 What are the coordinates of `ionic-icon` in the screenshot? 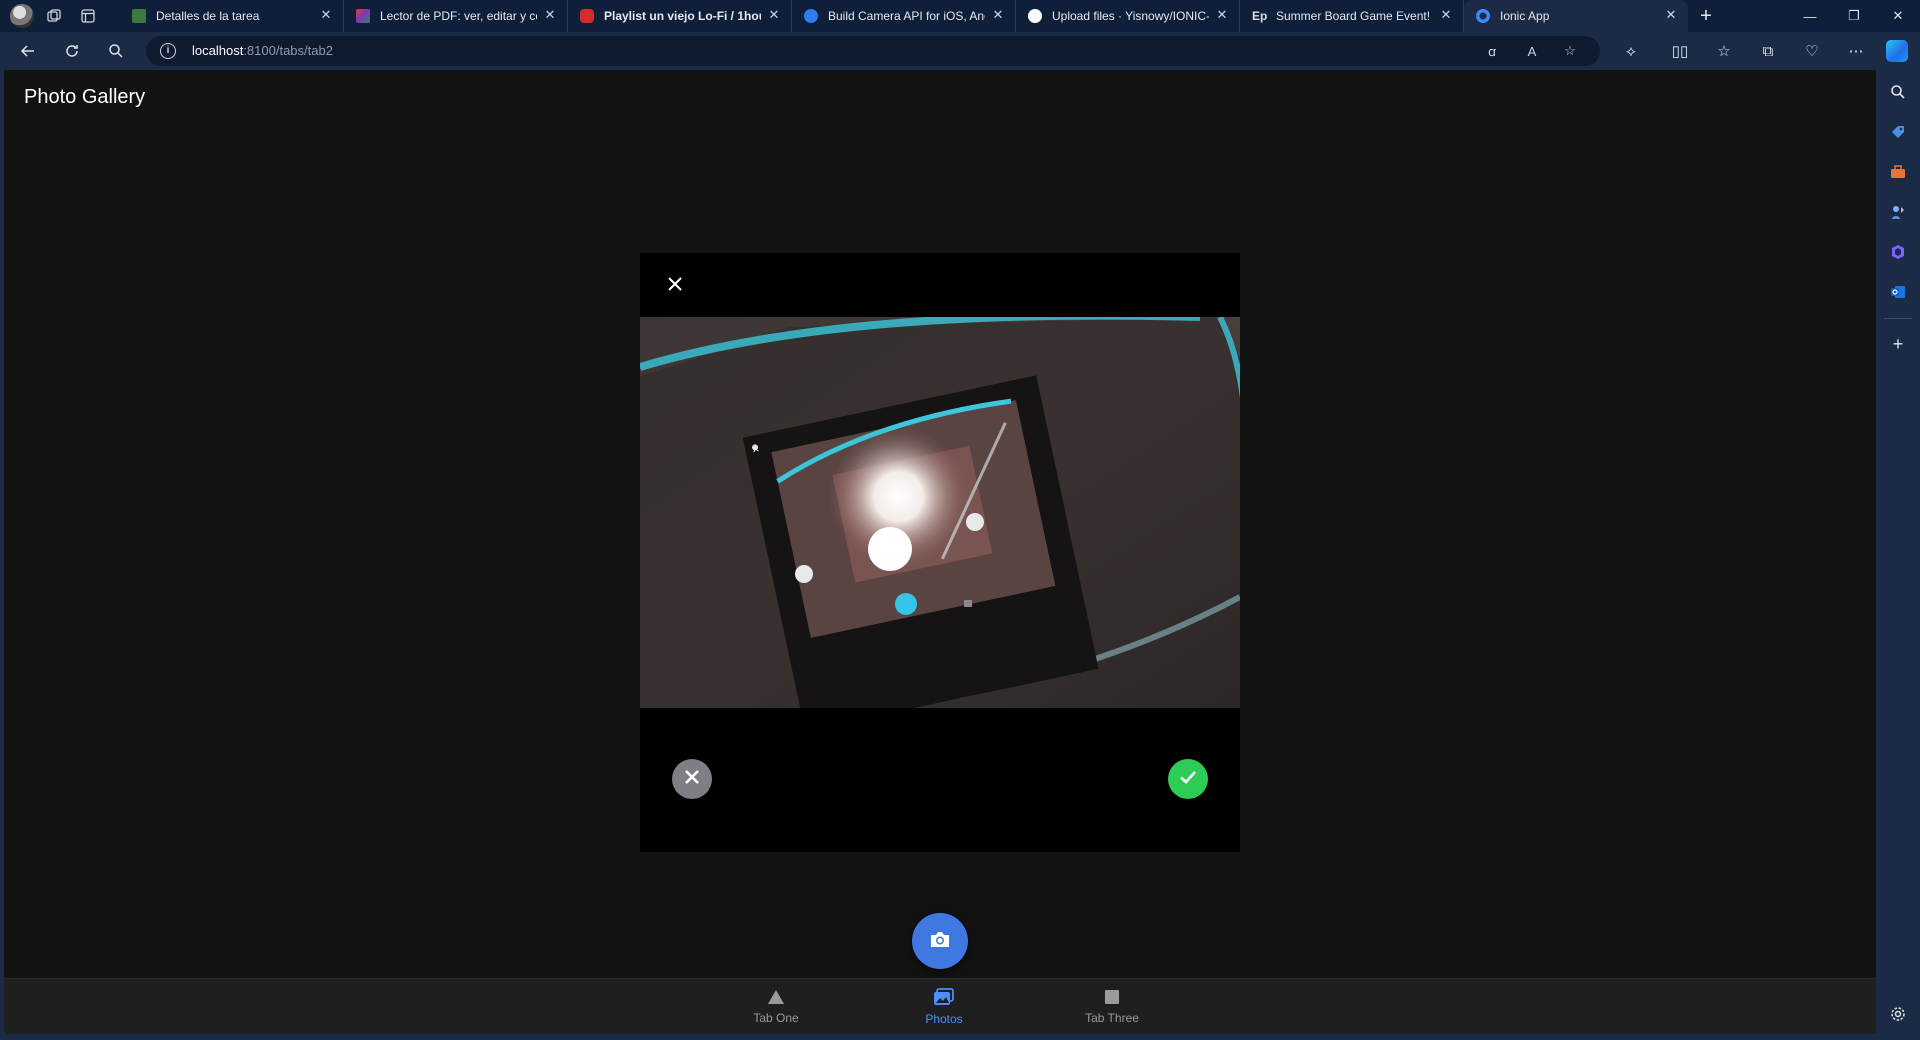 It's located at (1483, 16).